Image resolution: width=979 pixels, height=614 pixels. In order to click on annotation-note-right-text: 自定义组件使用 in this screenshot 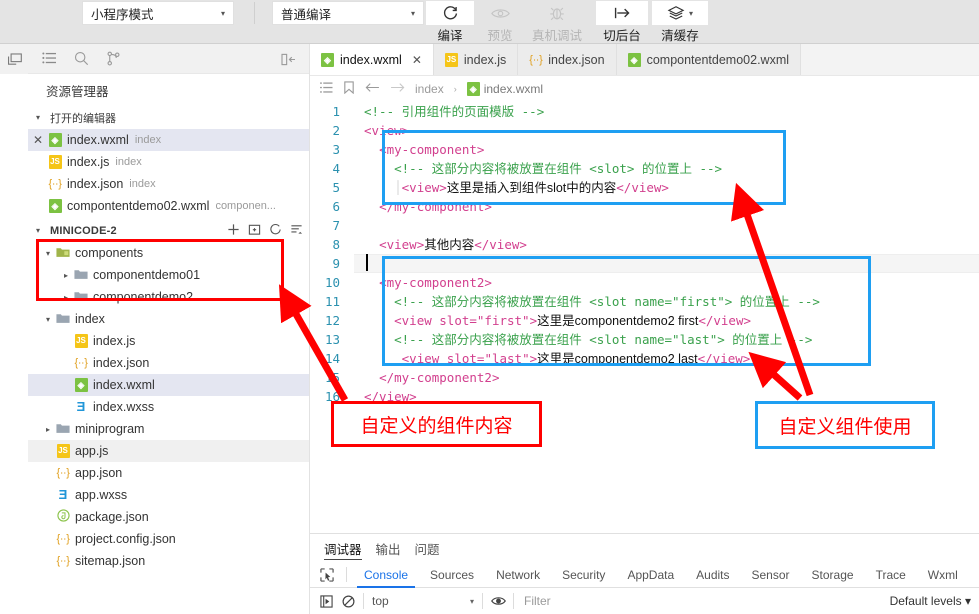, I will do `click(845, 426)`.